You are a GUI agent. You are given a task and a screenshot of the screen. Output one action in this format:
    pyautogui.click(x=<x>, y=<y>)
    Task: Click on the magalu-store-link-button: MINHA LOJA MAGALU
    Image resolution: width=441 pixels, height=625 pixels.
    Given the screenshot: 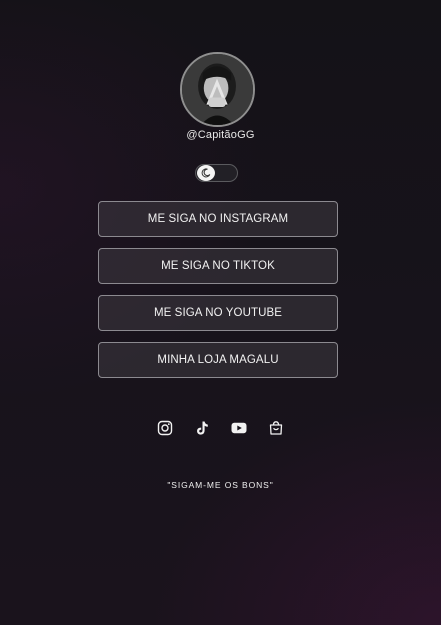 What is the action you would take?
    pyautogui.click(x=218, y=360)
    